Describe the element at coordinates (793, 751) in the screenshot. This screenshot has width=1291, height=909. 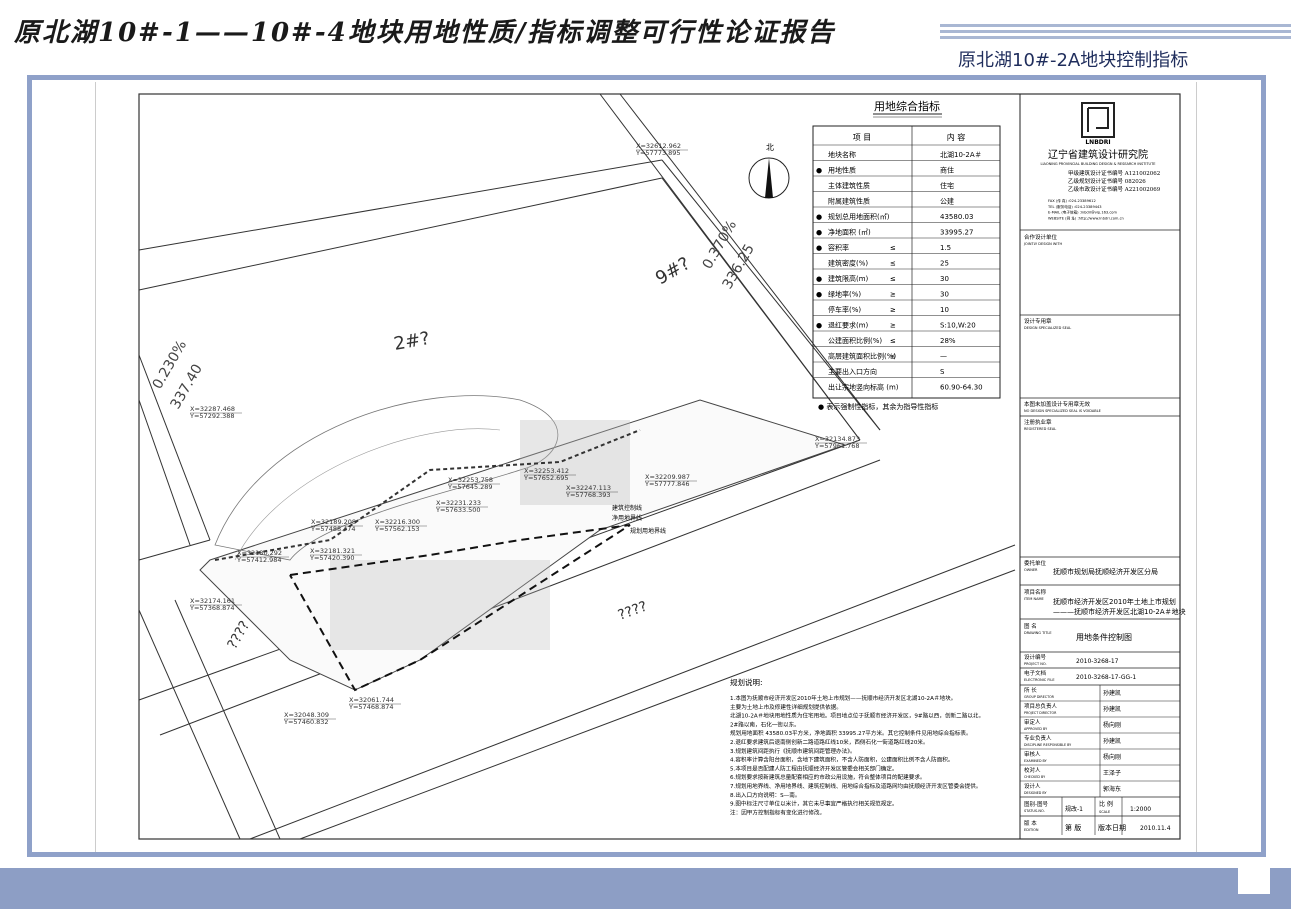
I see `note-line: 3.规划建筑间距执行《抚顺市建筑间距管理办法》。` at that location.